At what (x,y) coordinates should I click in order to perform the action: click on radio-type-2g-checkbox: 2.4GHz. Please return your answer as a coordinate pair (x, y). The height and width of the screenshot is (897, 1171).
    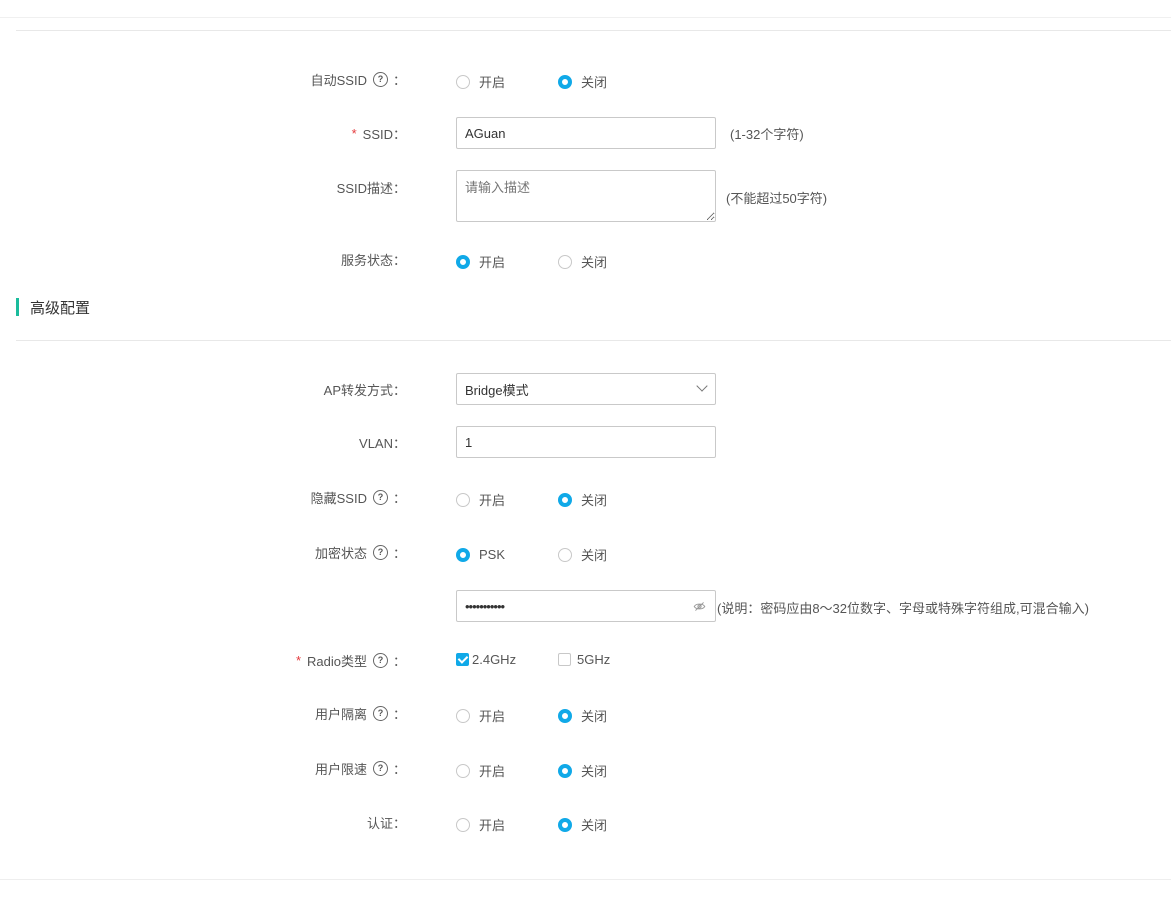
    Looking at the image, I should click on (507, 659).